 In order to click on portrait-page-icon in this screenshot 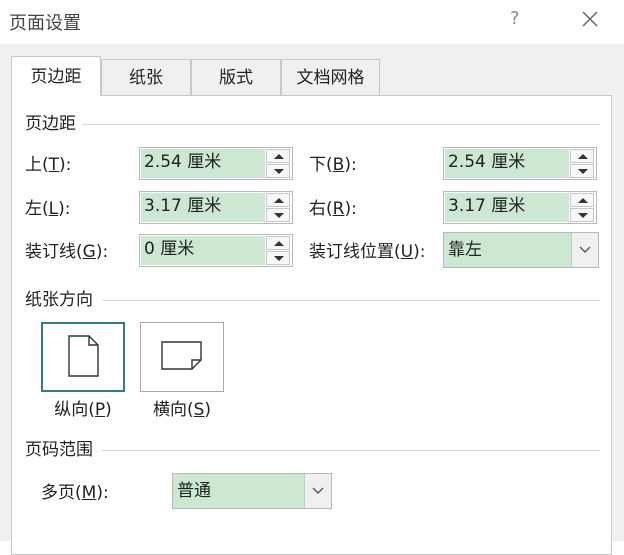, I will do `click(83, 356)`.